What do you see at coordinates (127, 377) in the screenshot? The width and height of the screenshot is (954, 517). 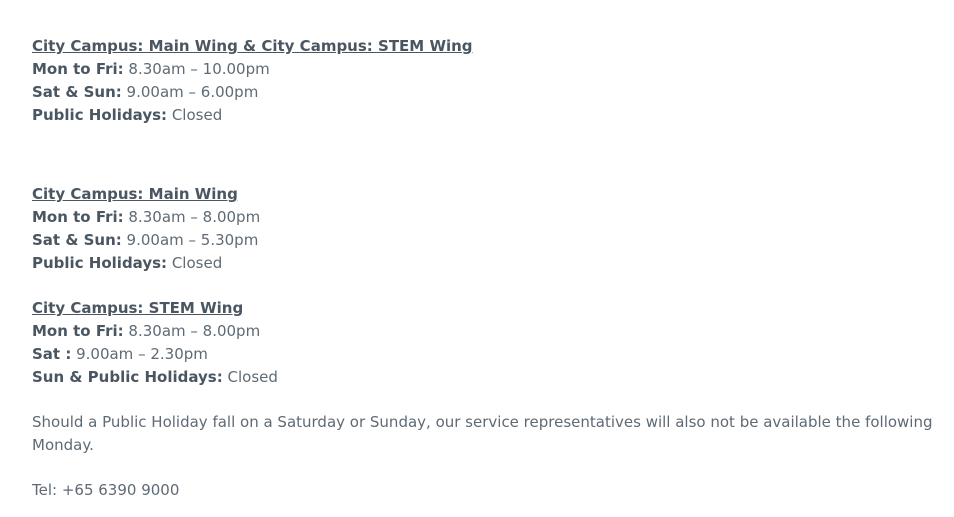 I see `hours-label: Sun & Public Holidays:` at bounding box center [127, 377].